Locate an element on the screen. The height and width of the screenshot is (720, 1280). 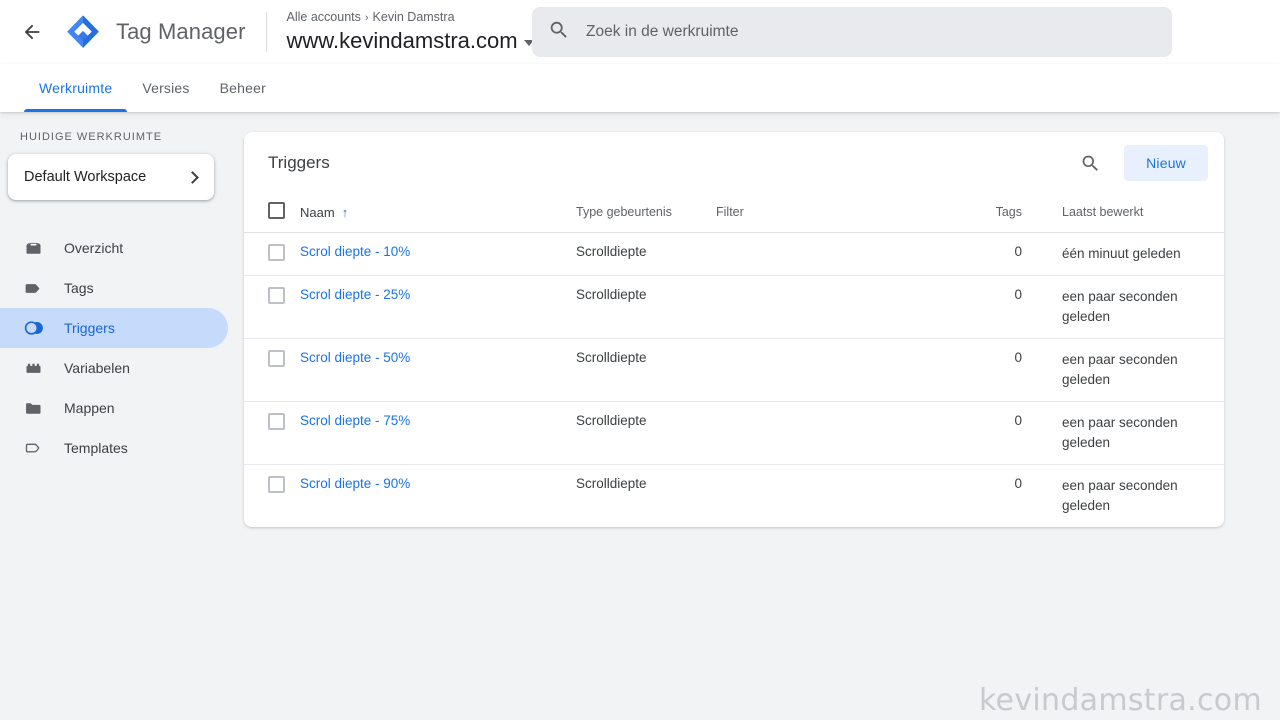
primary-tabs: Werkruimte Versies Beheer is located at coordinates (640, 88).